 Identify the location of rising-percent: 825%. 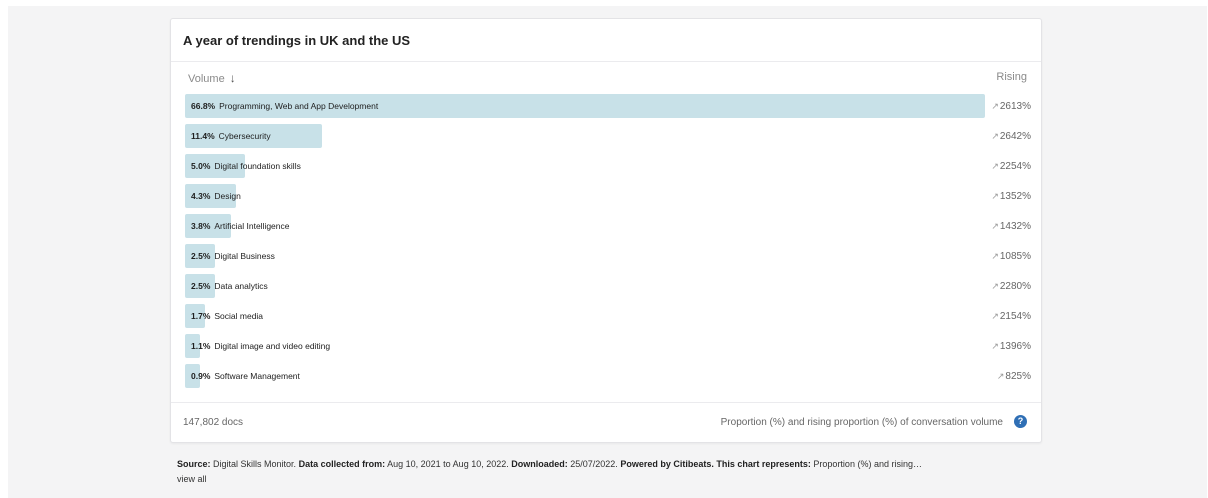
(1018, 376).